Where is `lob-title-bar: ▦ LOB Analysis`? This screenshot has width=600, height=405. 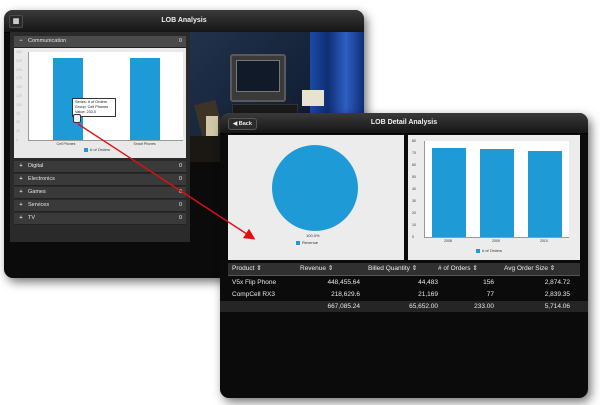 lob-title-bar: ▦ LOB Analysis is located at coordinates (184, 21).